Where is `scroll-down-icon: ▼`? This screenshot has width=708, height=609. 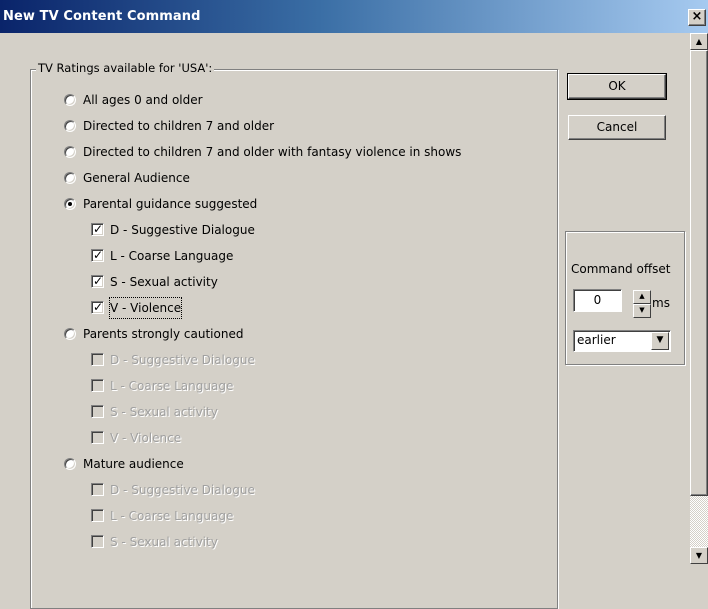
scroll-down-icon: ▼ is located at coordinates (699, 555).